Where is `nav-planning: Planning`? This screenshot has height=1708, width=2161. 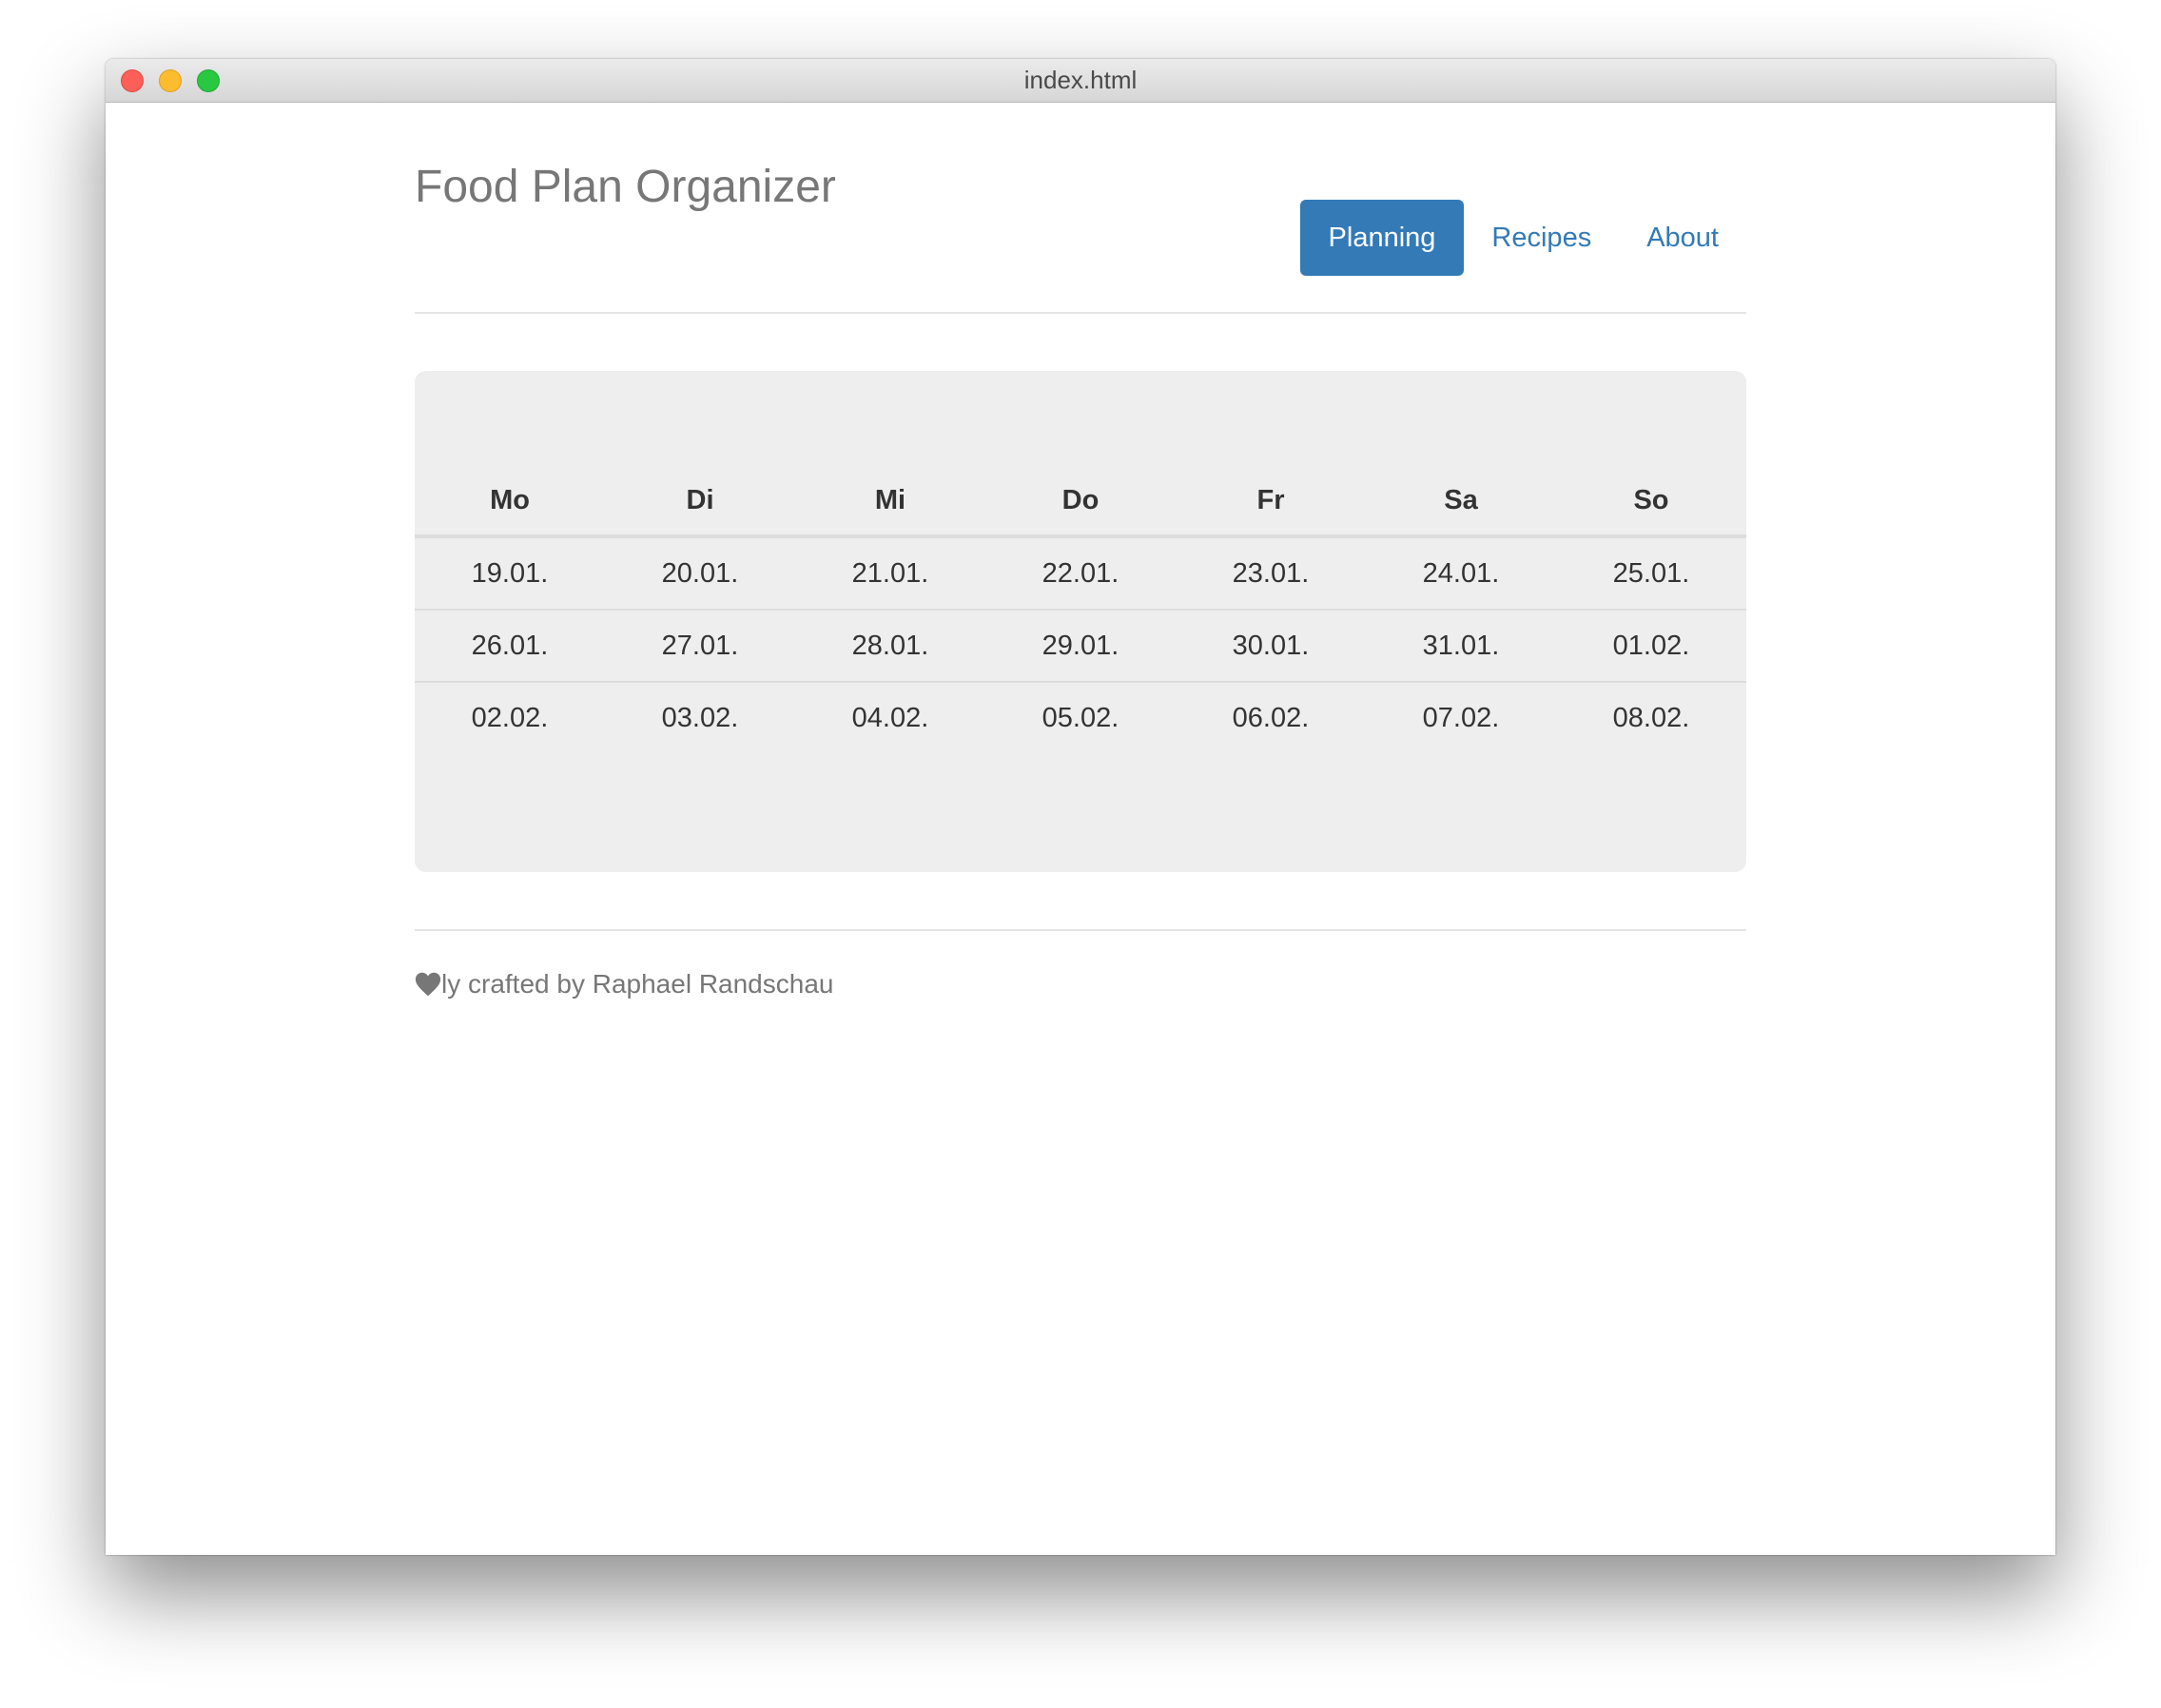
nav-planning: Planning is located at coordinates (1382, 238).